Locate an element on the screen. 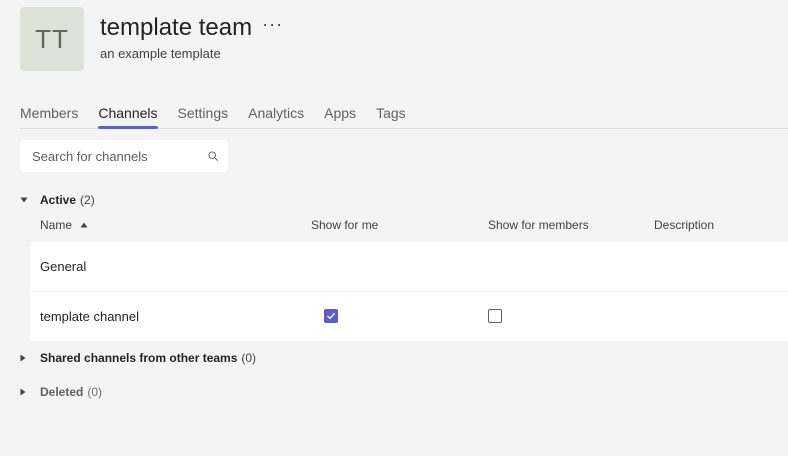 The image size is (788, 456). column-header-show-for-me: Show for me is located at coordinates (345, 225).